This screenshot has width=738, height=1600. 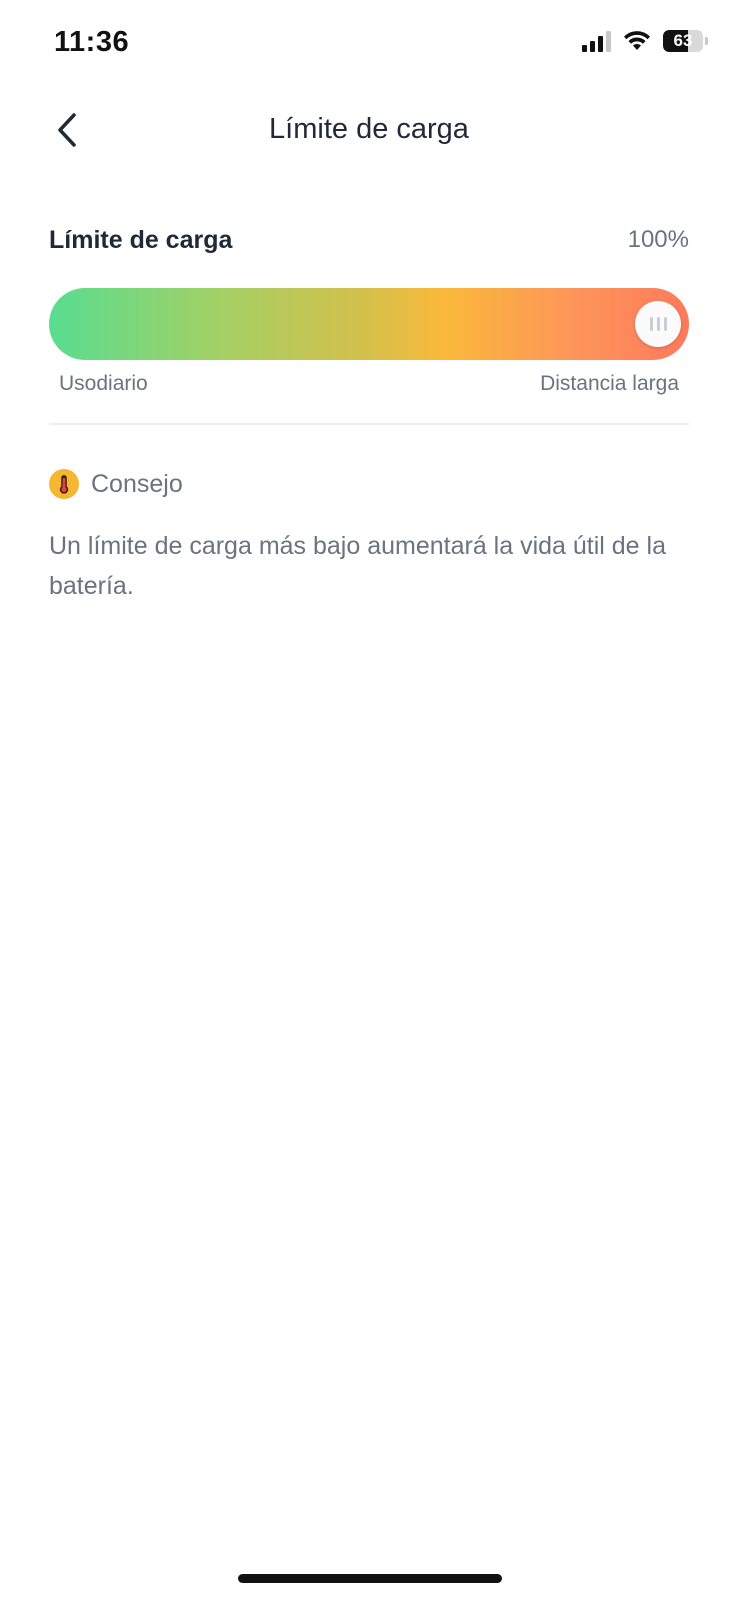 I want to click on battery-level: 63, so click(x=683, y=40).